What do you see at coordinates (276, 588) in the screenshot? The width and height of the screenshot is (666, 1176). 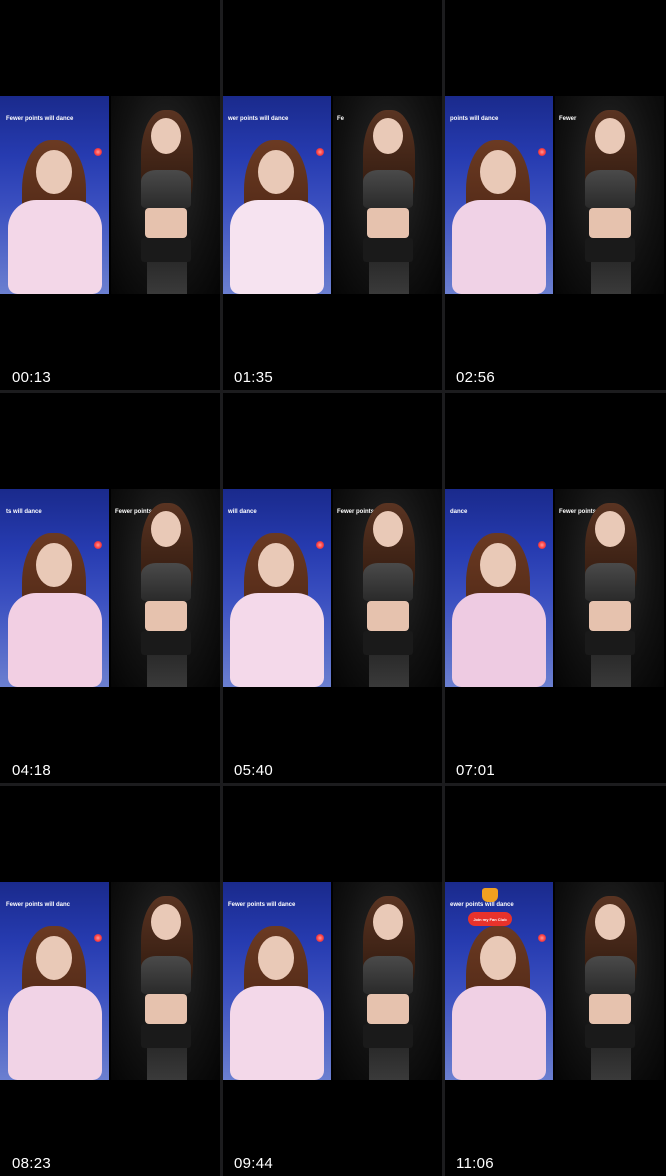 I see `left-split-frame: will dance` at bounding box center [276, 588].